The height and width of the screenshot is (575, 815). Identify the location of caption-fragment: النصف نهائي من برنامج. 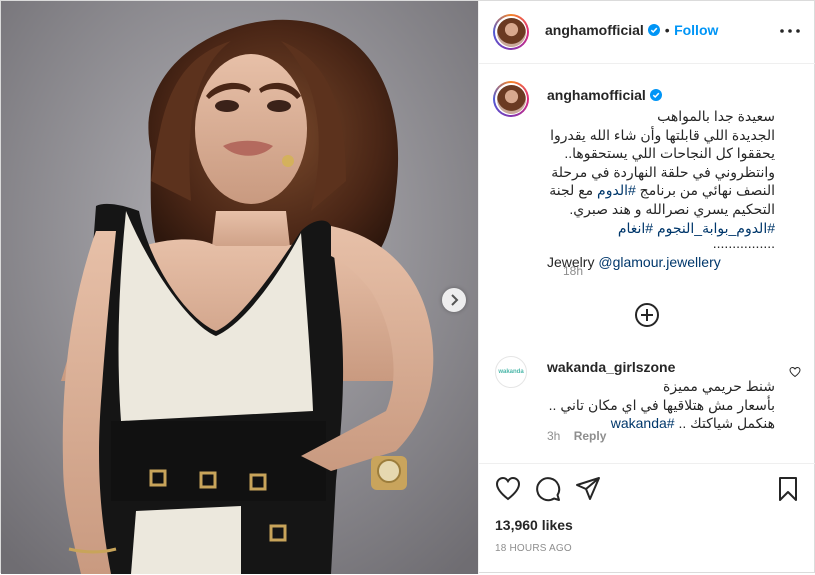
(707, 190).